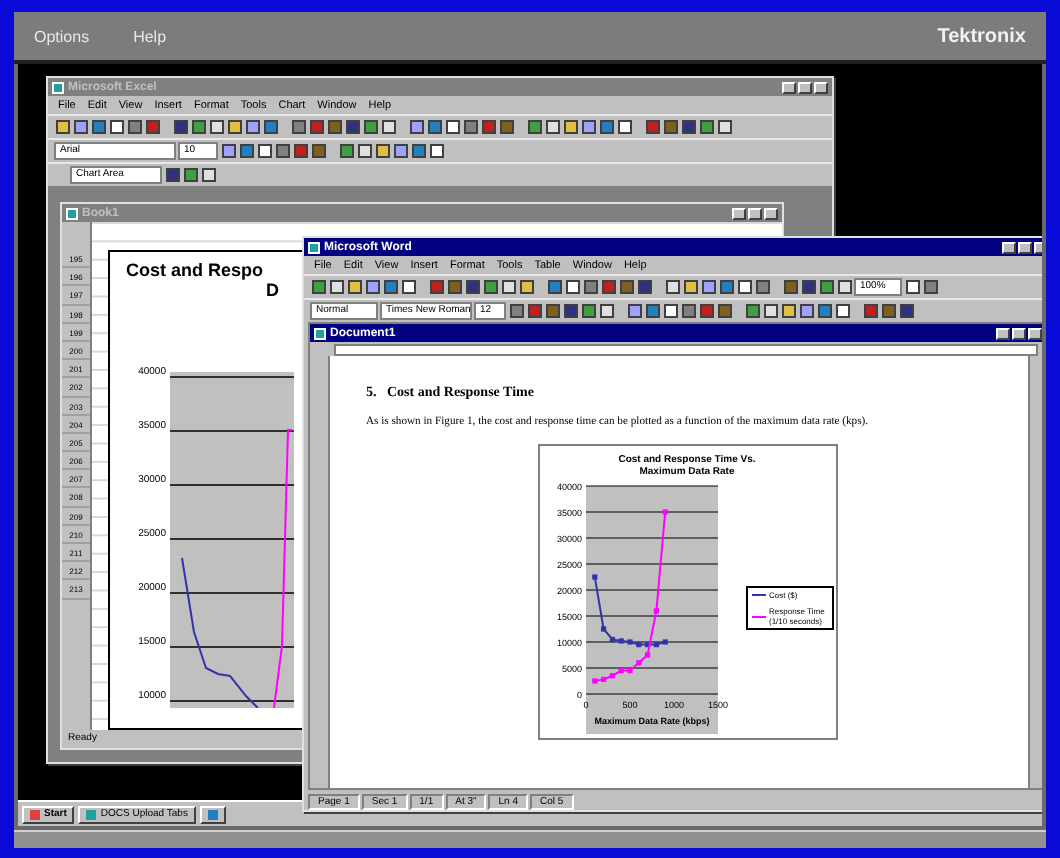  Describe the element at coordinates (981, 36) in the screenshot. I see `brand-logo: Tektronix` at that location.